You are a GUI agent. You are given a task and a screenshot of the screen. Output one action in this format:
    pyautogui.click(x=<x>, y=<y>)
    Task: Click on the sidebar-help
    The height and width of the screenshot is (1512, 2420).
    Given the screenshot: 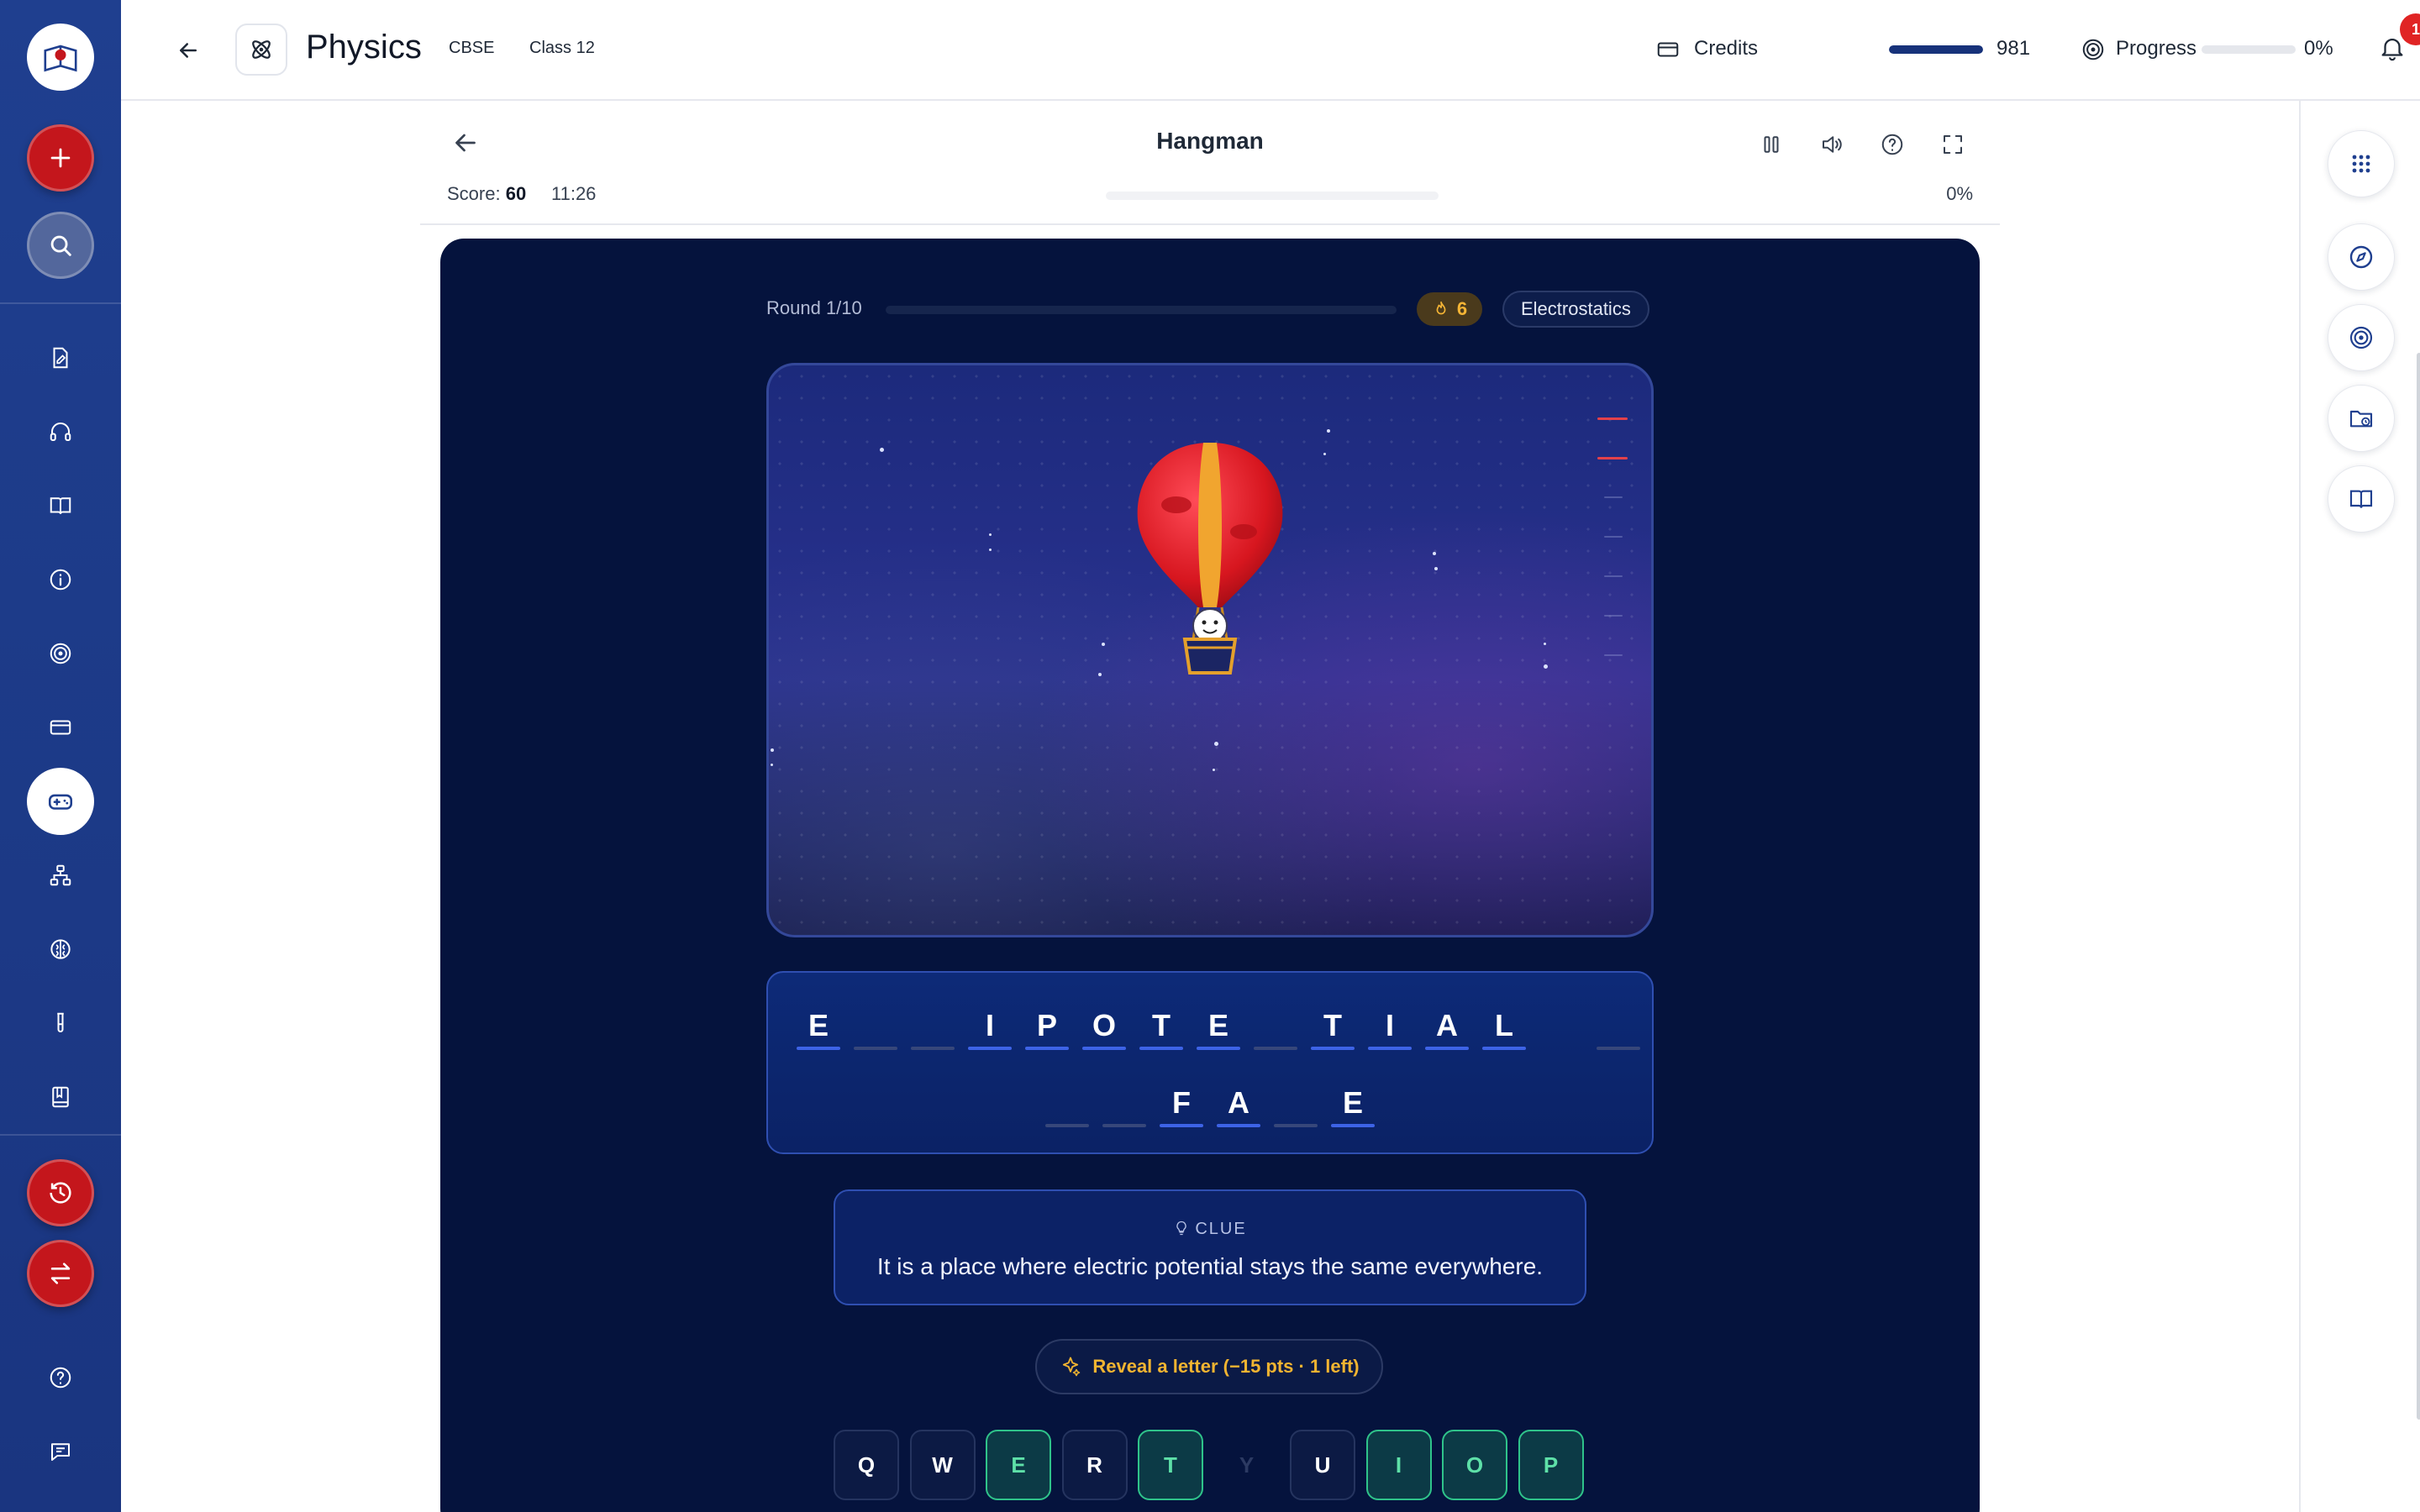 What is the action you would take?
    pyautogui.click(x=60, y=1377)
    